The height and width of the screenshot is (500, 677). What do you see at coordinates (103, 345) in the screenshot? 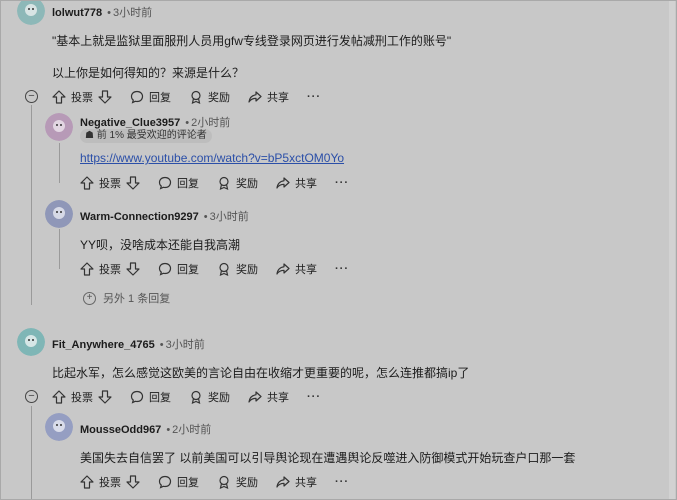
I see `author-name: Fit_Anywhere_4765` at bounding box center [103, 345].